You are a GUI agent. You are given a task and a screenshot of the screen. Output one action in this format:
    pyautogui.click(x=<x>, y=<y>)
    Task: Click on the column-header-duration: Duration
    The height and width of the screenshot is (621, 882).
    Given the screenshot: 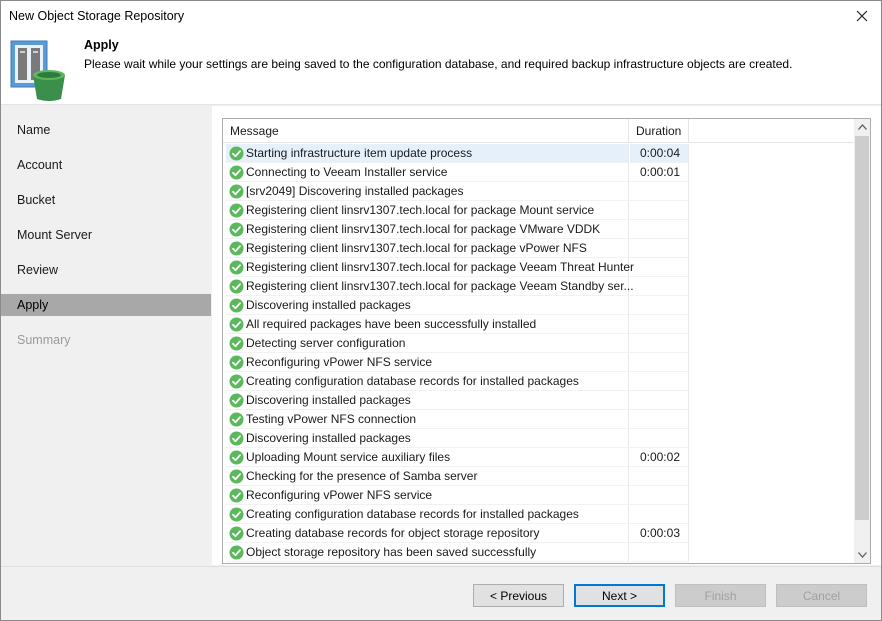 What is the action you would take?
    pyautogui.click(x=659, y=131)
    